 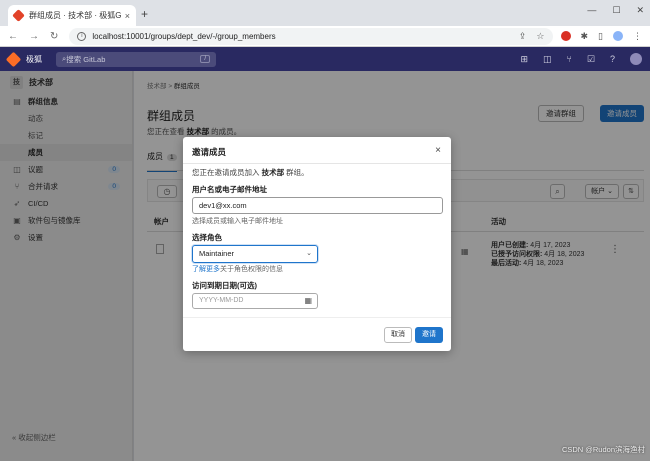 I want to click on browser-tab: 群组成员 · 技术部 · 极狐Gi ×, so click(x=72, y=15).